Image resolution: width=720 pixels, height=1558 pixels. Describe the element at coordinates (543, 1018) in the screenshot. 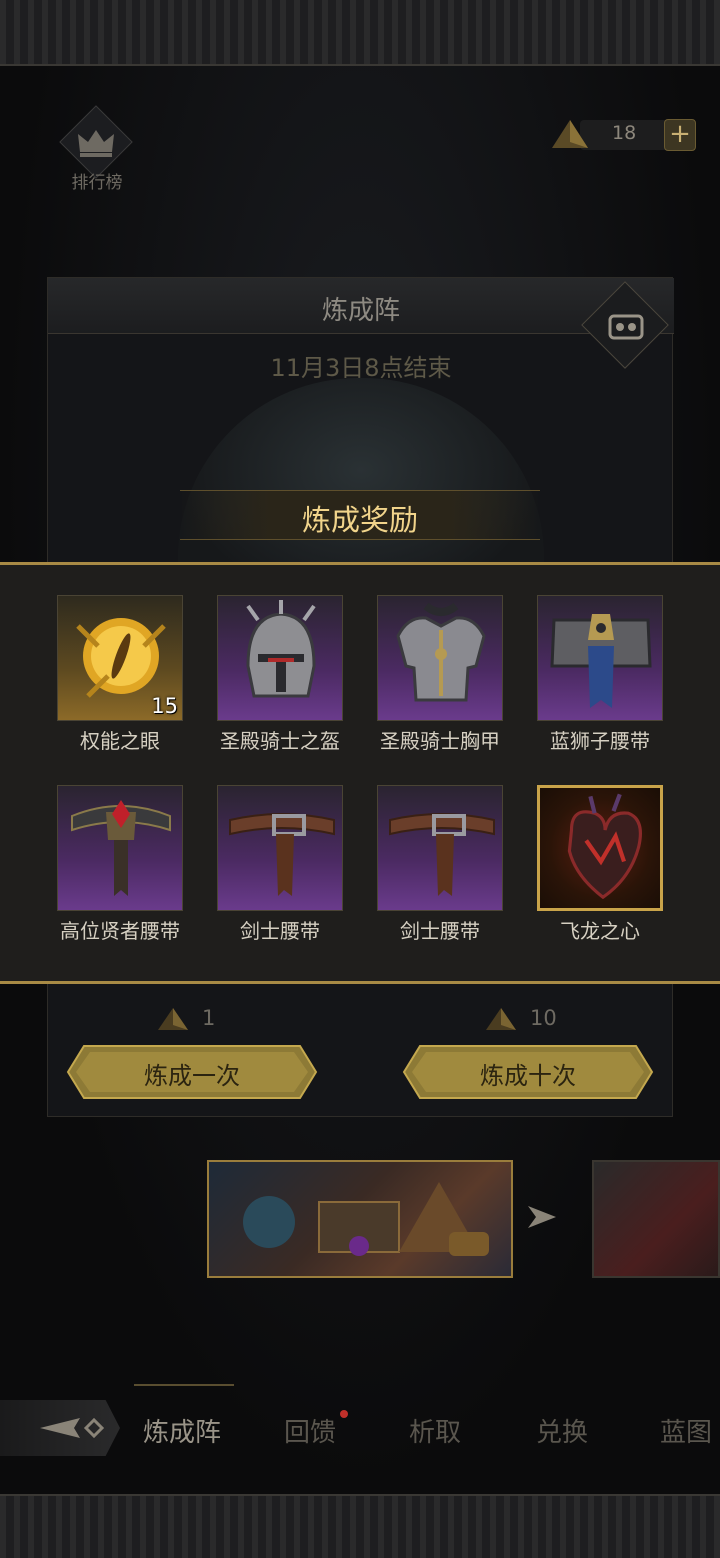

I see `ten-cost-value: 10` at that location.